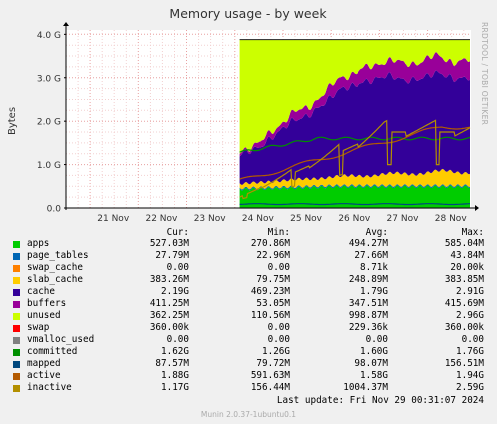 The image size is (497, 424). I want to click on y-axis-arrow, so click(66, 24).